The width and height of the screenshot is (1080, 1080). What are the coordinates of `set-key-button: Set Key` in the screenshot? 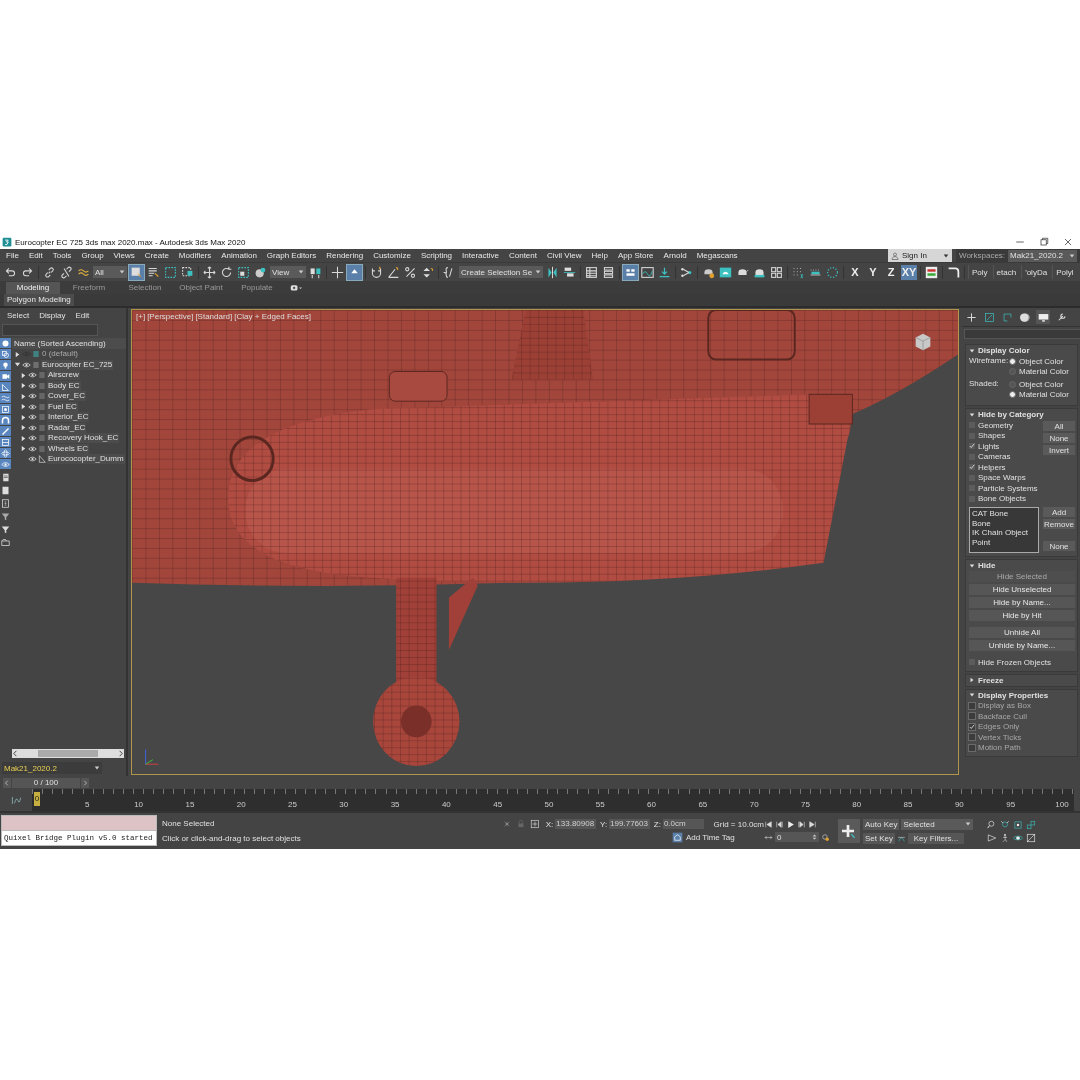 It's located at (879, 838).